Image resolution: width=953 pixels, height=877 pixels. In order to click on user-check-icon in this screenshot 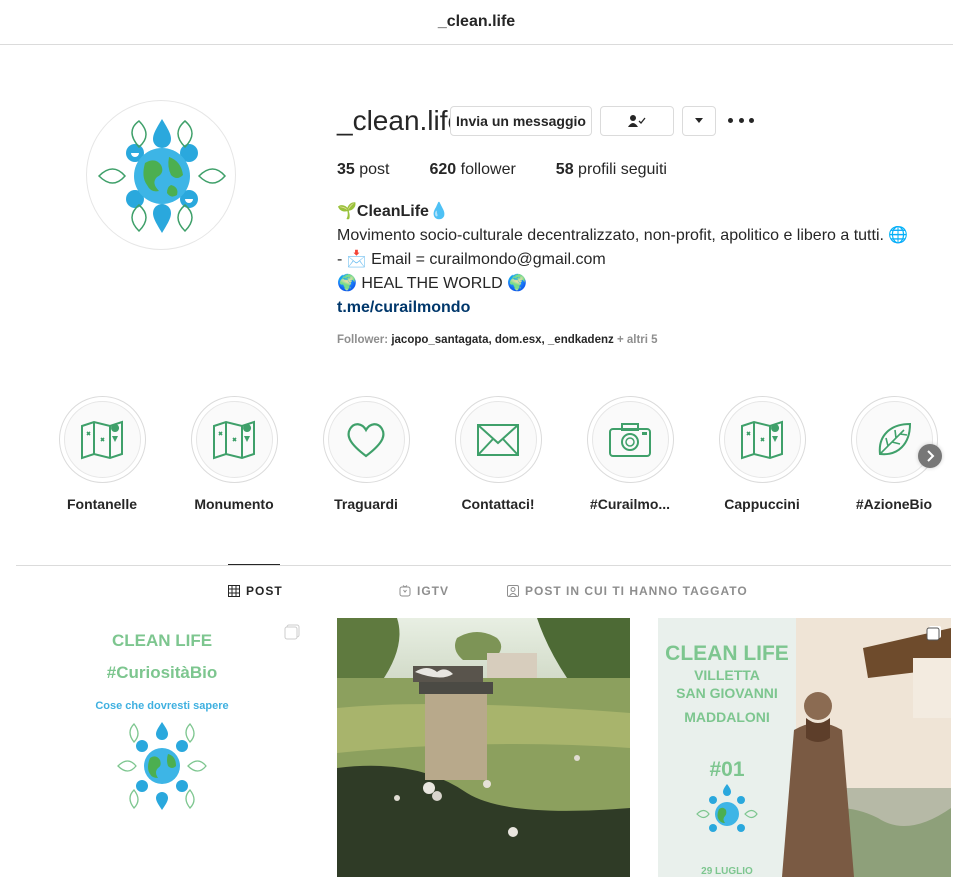, I will do `click(637, 121)`.